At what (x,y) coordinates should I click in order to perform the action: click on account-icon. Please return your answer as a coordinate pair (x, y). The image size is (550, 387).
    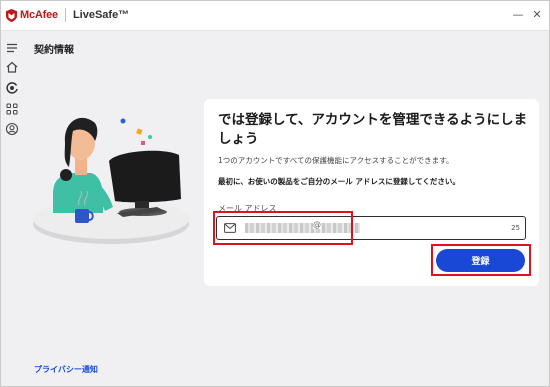
    Looking at the image, I should click on (12, 129).